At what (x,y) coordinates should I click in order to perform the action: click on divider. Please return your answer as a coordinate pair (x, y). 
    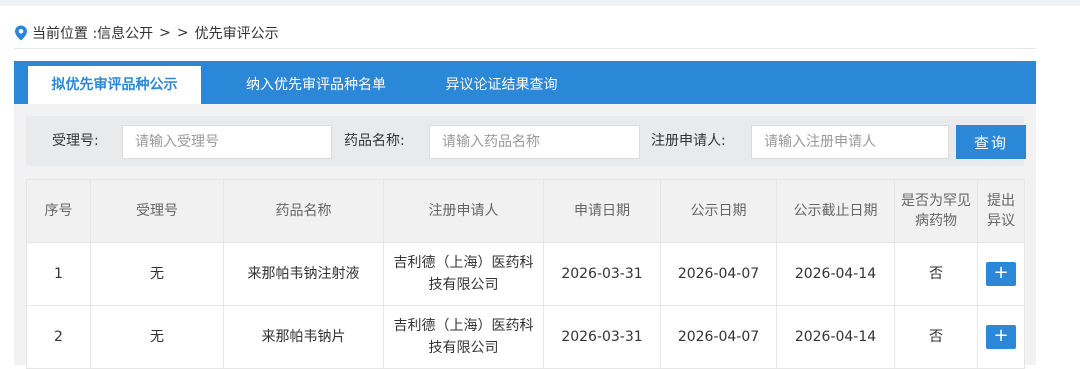
    Looking at the image, I should click on (525, 48).